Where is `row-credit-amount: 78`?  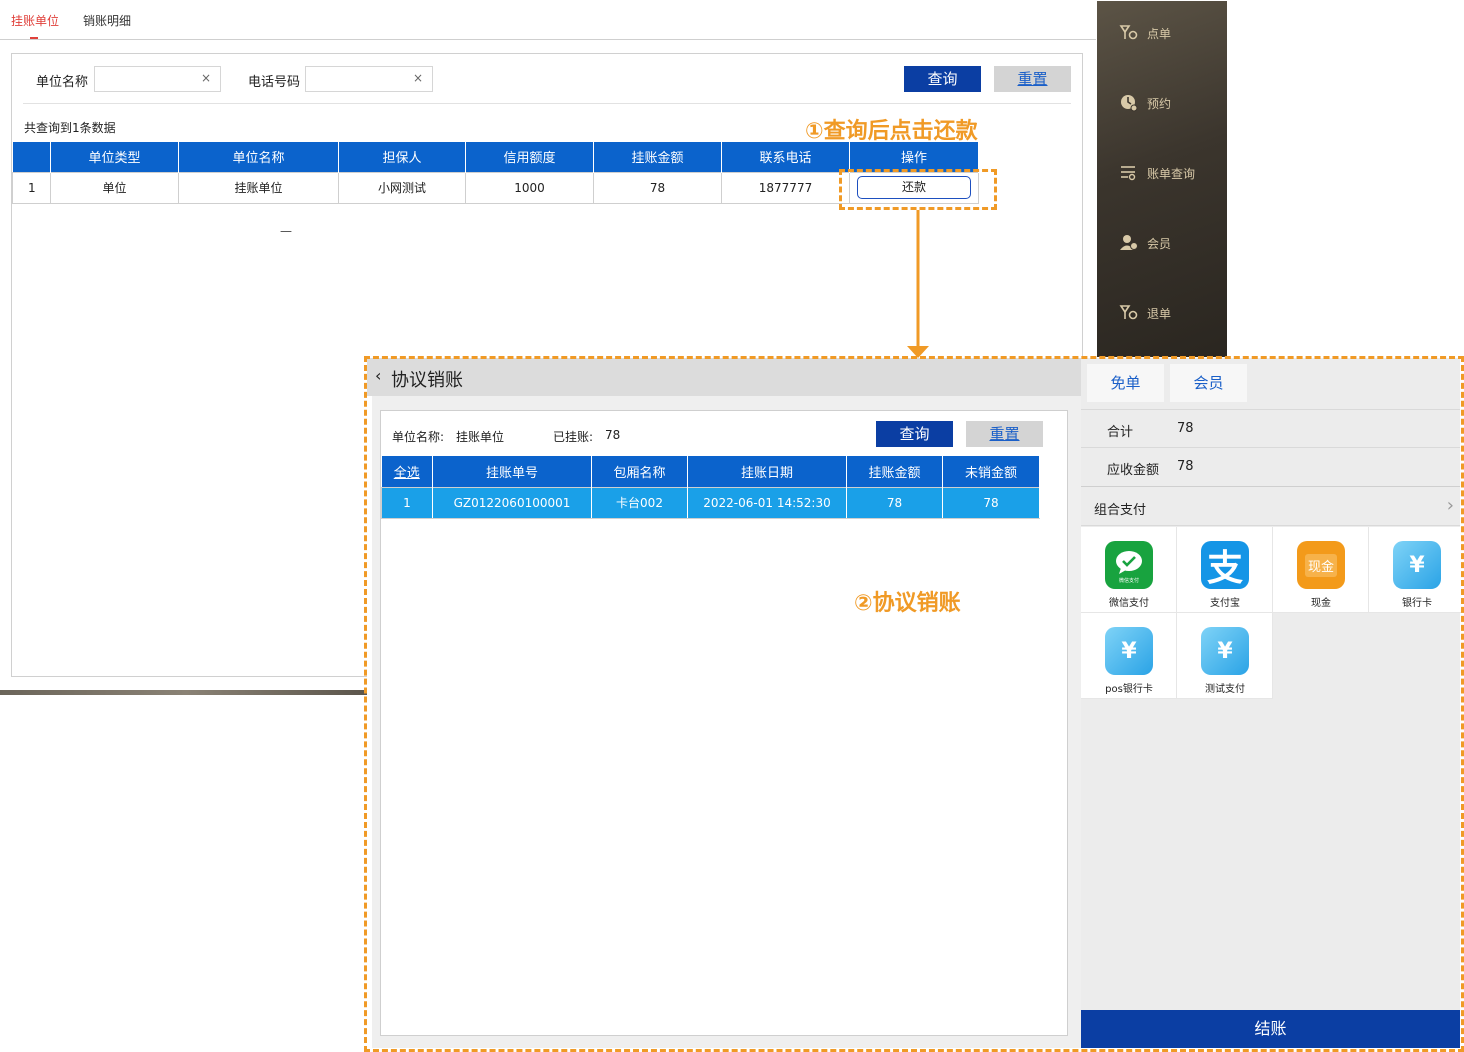
row-credit-amount: 78 is located at coordinates (657, 187).